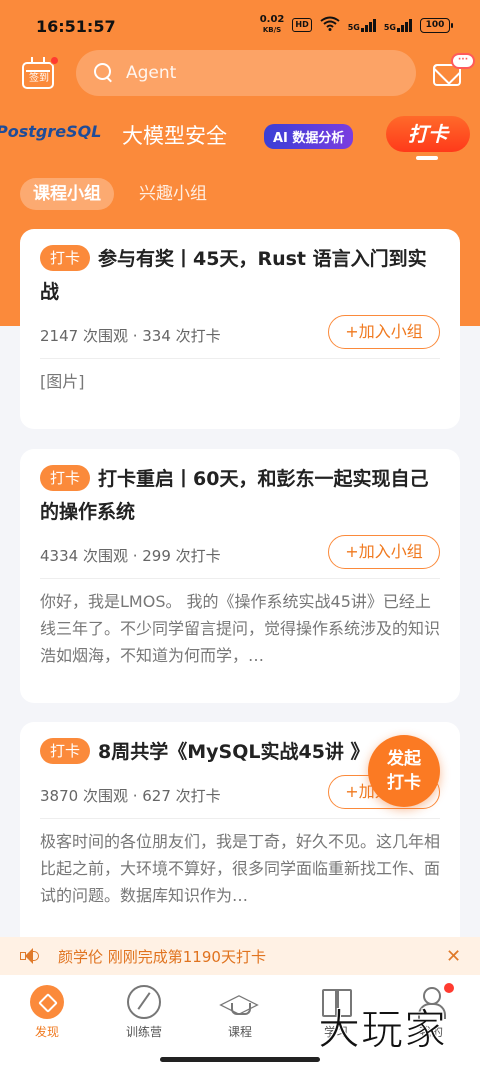 Image resolution: width=480 pixels, height=1072 pixels. Describe the element at coordinates (240, 1002) in the screenshot. I see `course-icon` at that location.